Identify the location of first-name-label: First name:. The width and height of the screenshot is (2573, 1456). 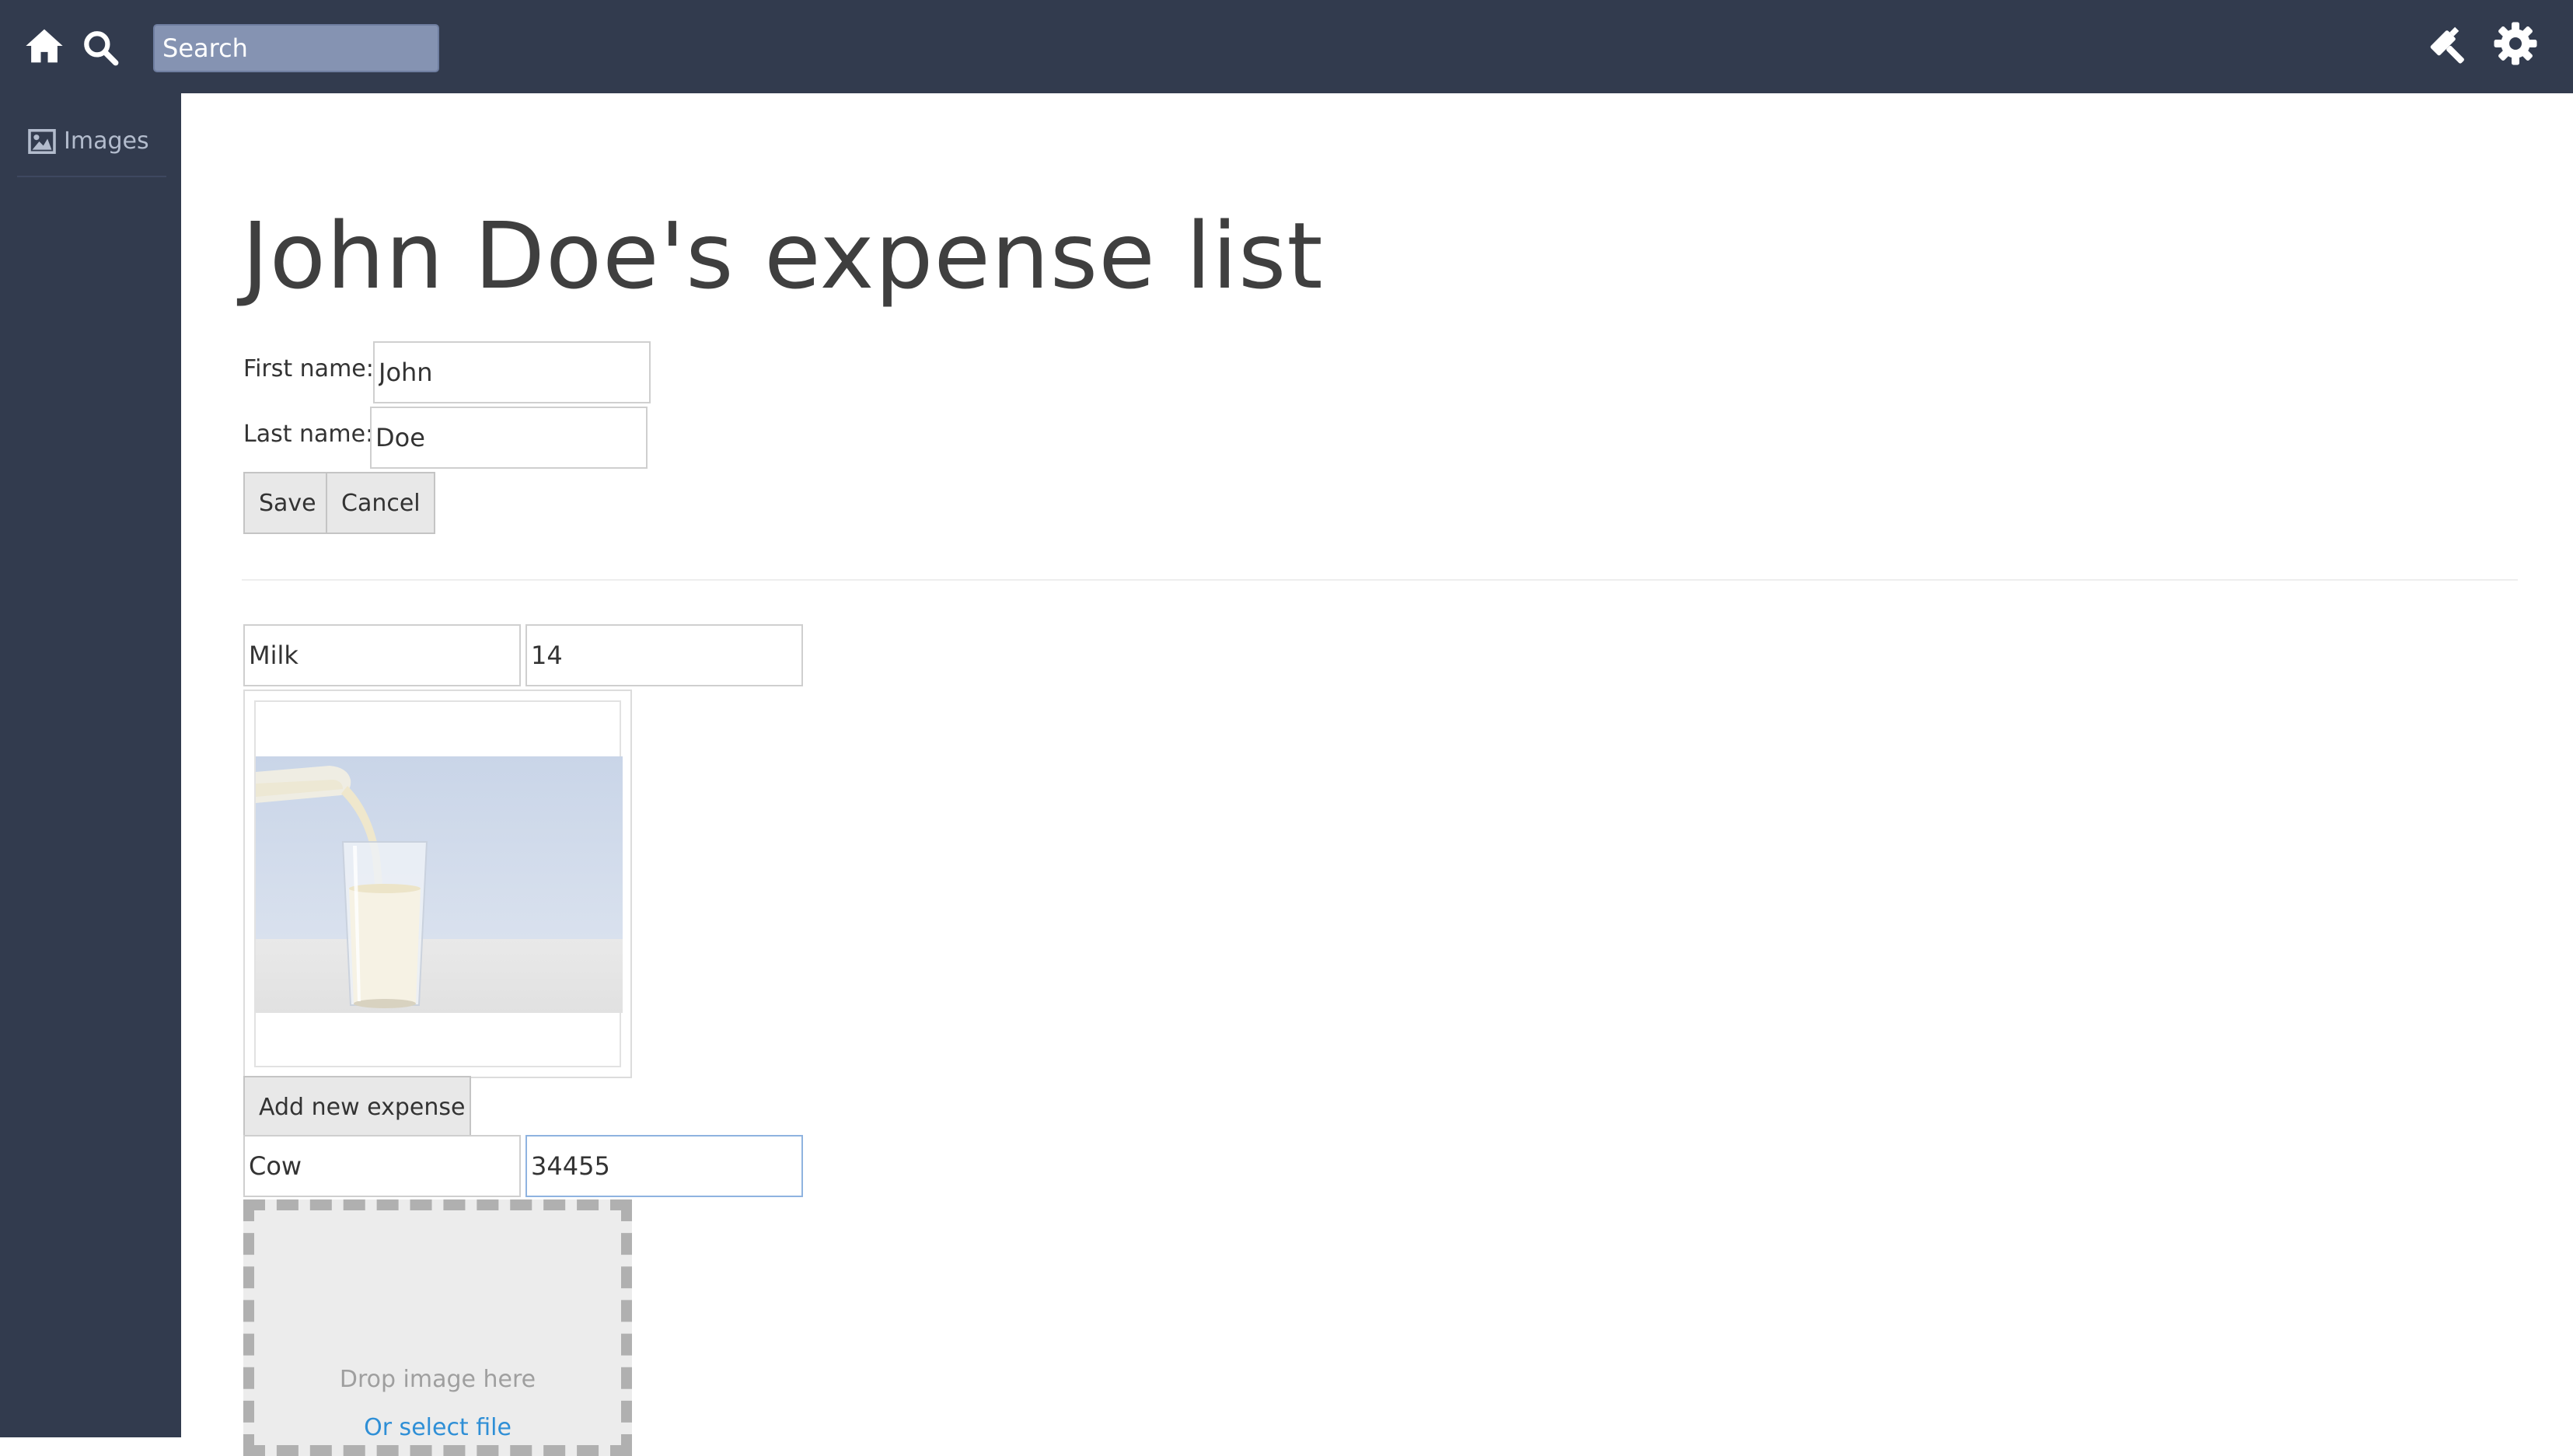
(308, 369).